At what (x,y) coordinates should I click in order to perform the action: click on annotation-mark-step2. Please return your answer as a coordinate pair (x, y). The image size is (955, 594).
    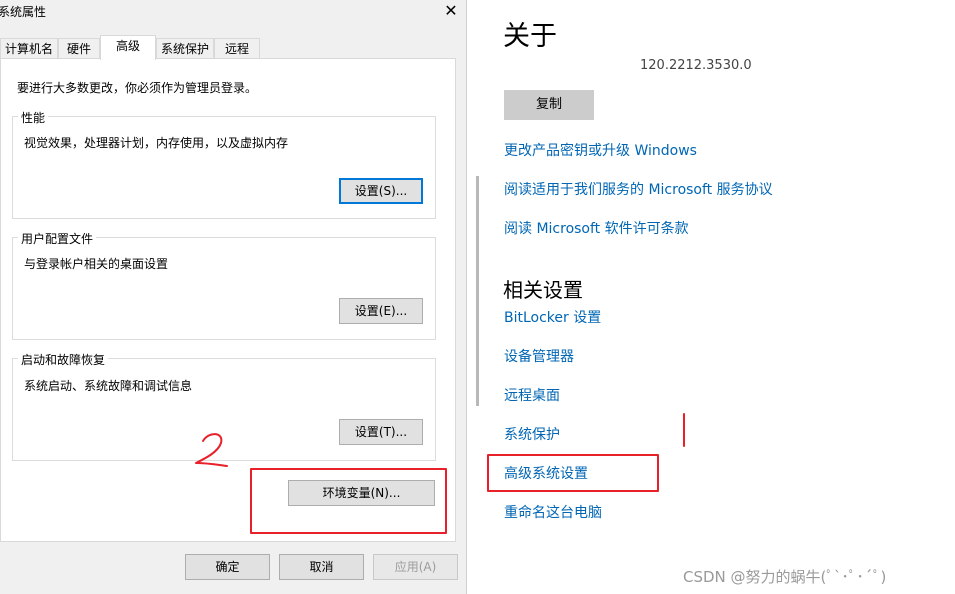
    Looking at the image, I should click on (211, 450).